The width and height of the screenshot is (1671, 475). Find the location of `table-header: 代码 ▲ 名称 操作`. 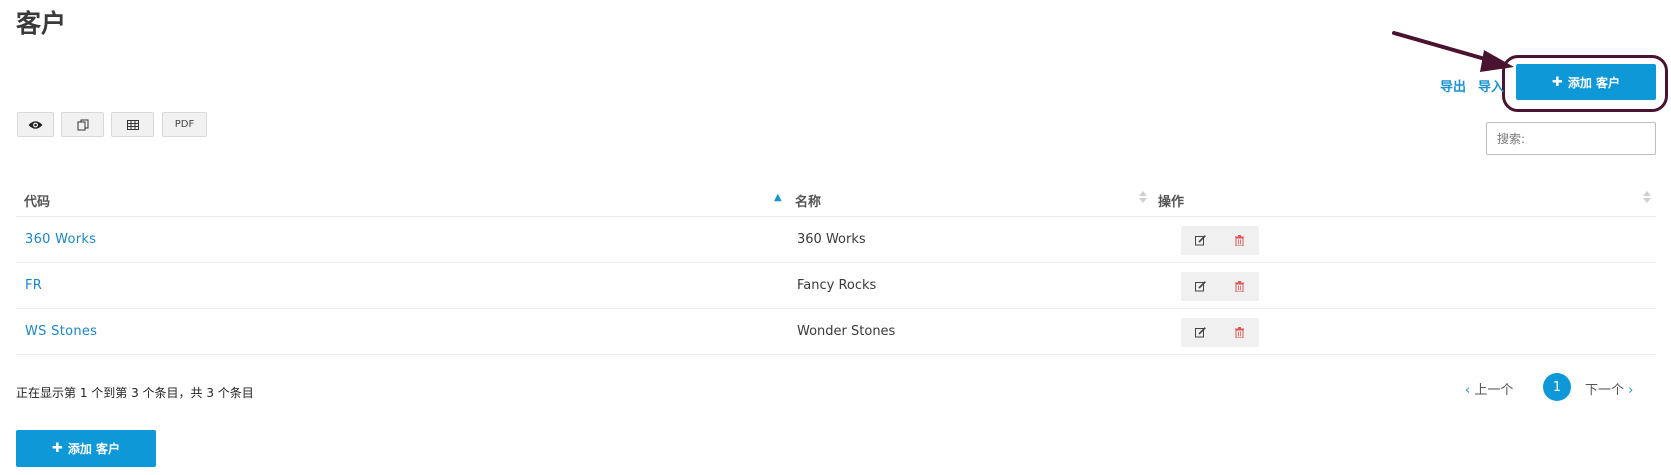

table-header: 代码 ▲ 名称 操作 is located at coordinates (836, 200).